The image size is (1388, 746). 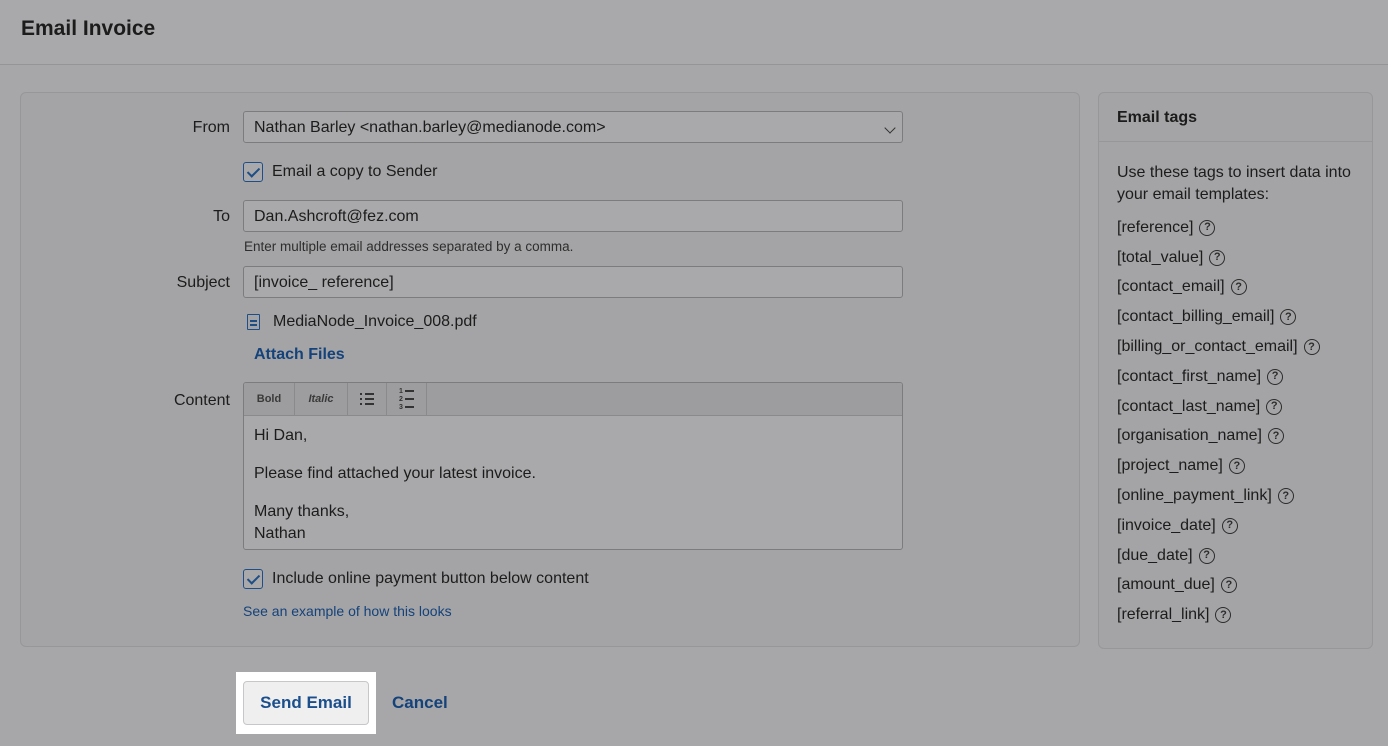 What do you see at coordinates (88, 28) in the screenshot?
I see `page-title: Email Invoice` at bounding box center [88, 28].